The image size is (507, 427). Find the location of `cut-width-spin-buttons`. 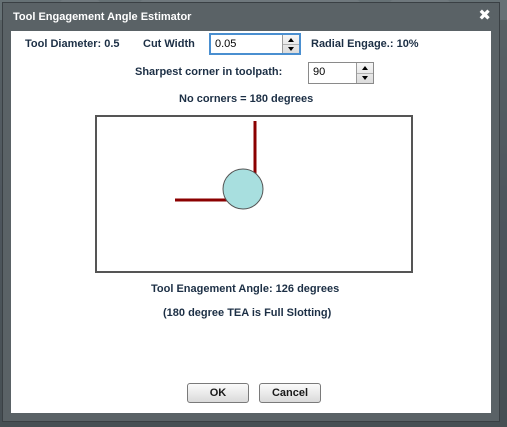

cut-width-spin-buttons is located at coordinates (290, 44).